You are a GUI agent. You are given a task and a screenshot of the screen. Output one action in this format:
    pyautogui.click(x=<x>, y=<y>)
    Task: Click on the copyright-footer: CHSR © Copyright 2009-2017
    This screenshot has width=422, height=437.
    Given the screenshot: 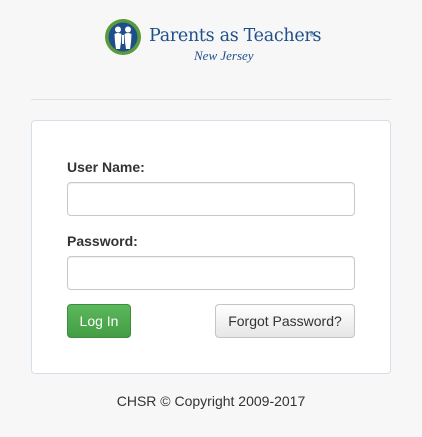 What is the action you would take?
    pyautogui.click(x=211, y=401)
    